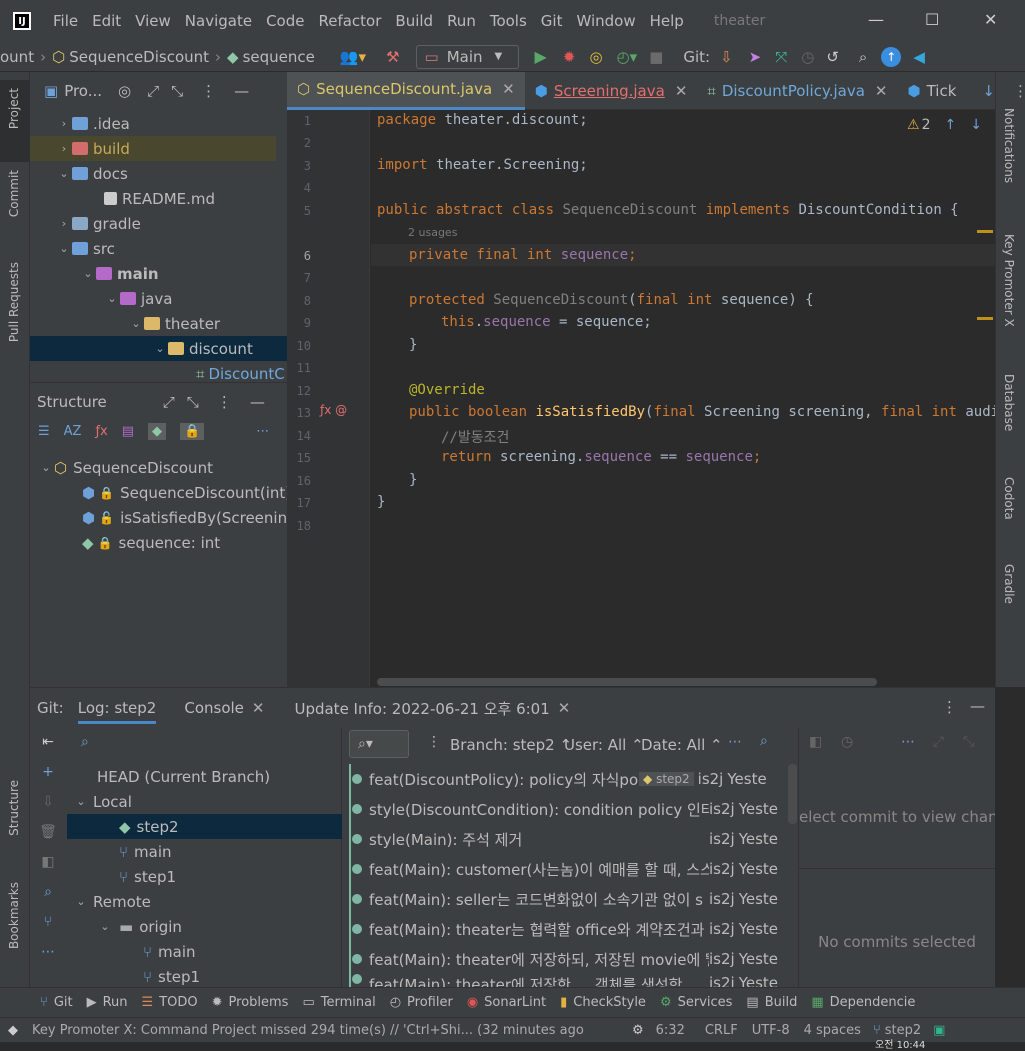  What do you see at coordinates (285, 21) in the screenshot?
I see `menu-code: Code` at bounding box center [285, 21].